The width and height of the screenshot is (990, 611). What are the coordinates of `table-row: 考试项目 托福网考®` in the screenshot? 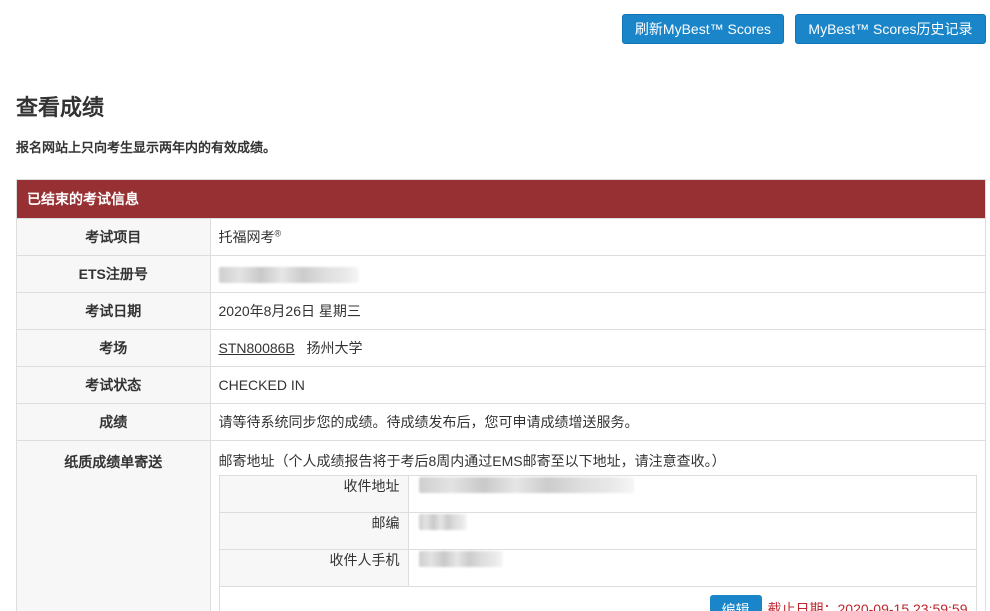 It's located at (501, 237).